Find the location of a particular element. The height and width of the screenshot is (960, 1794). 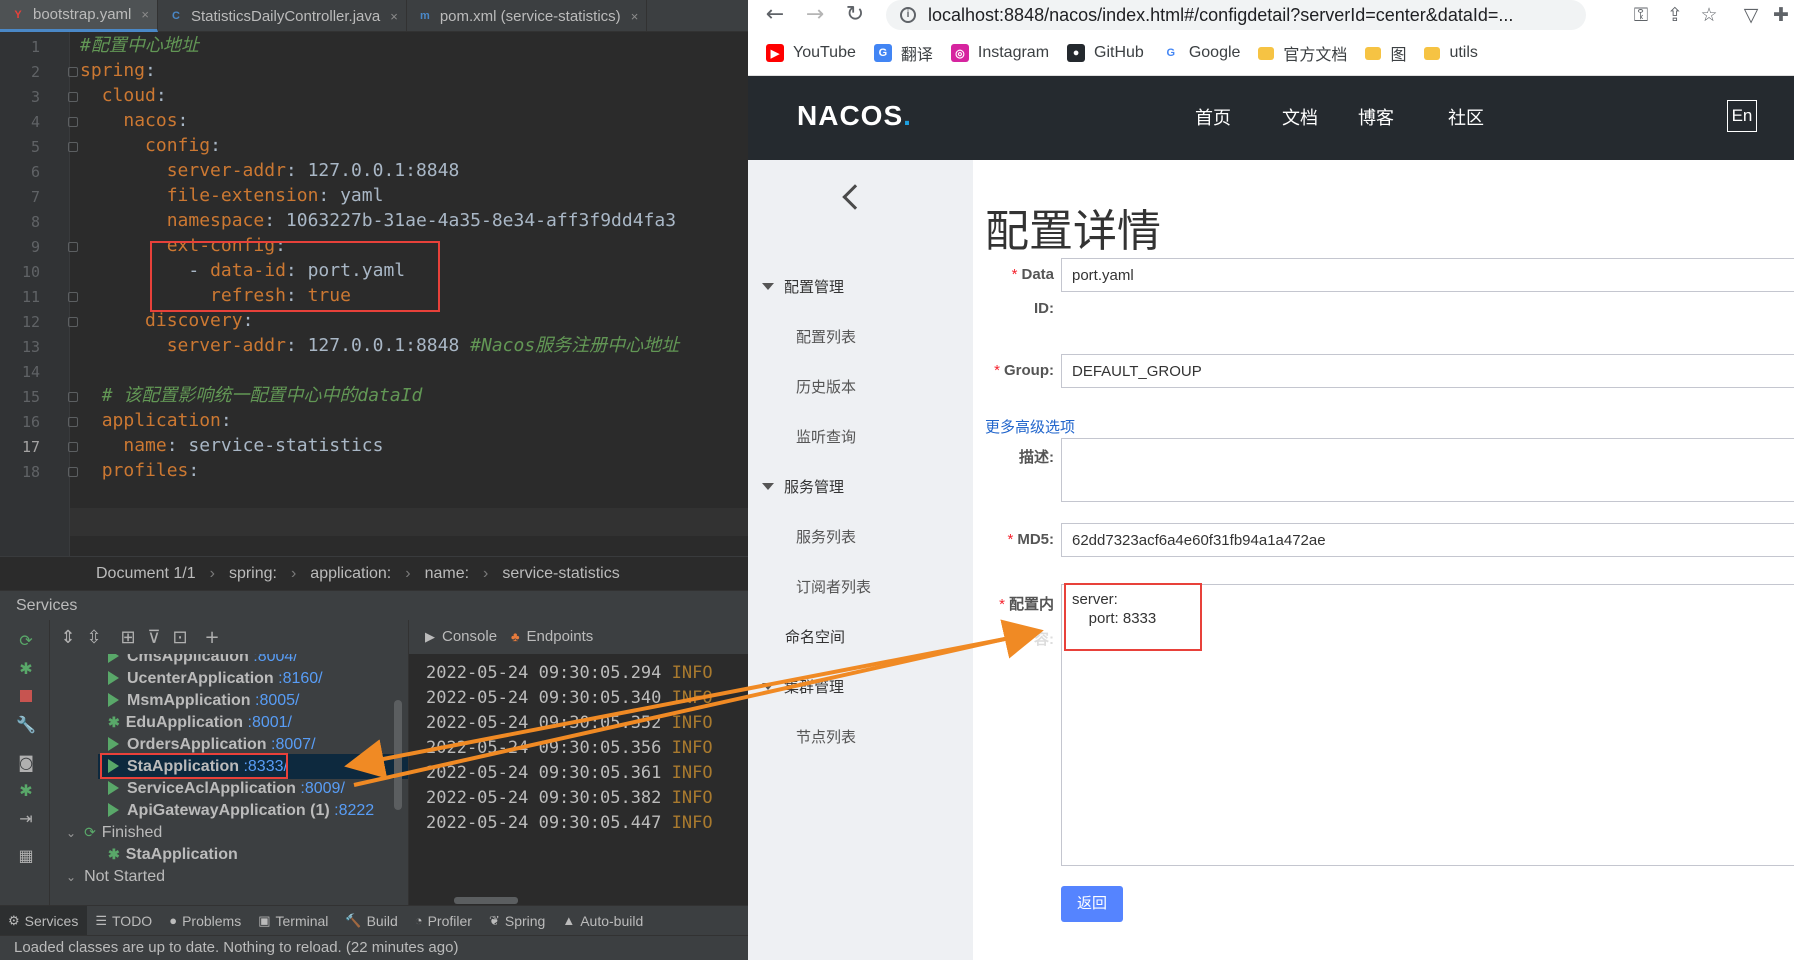

side-nav-namespace: 命名空间 is located at coordinates (815, 636).